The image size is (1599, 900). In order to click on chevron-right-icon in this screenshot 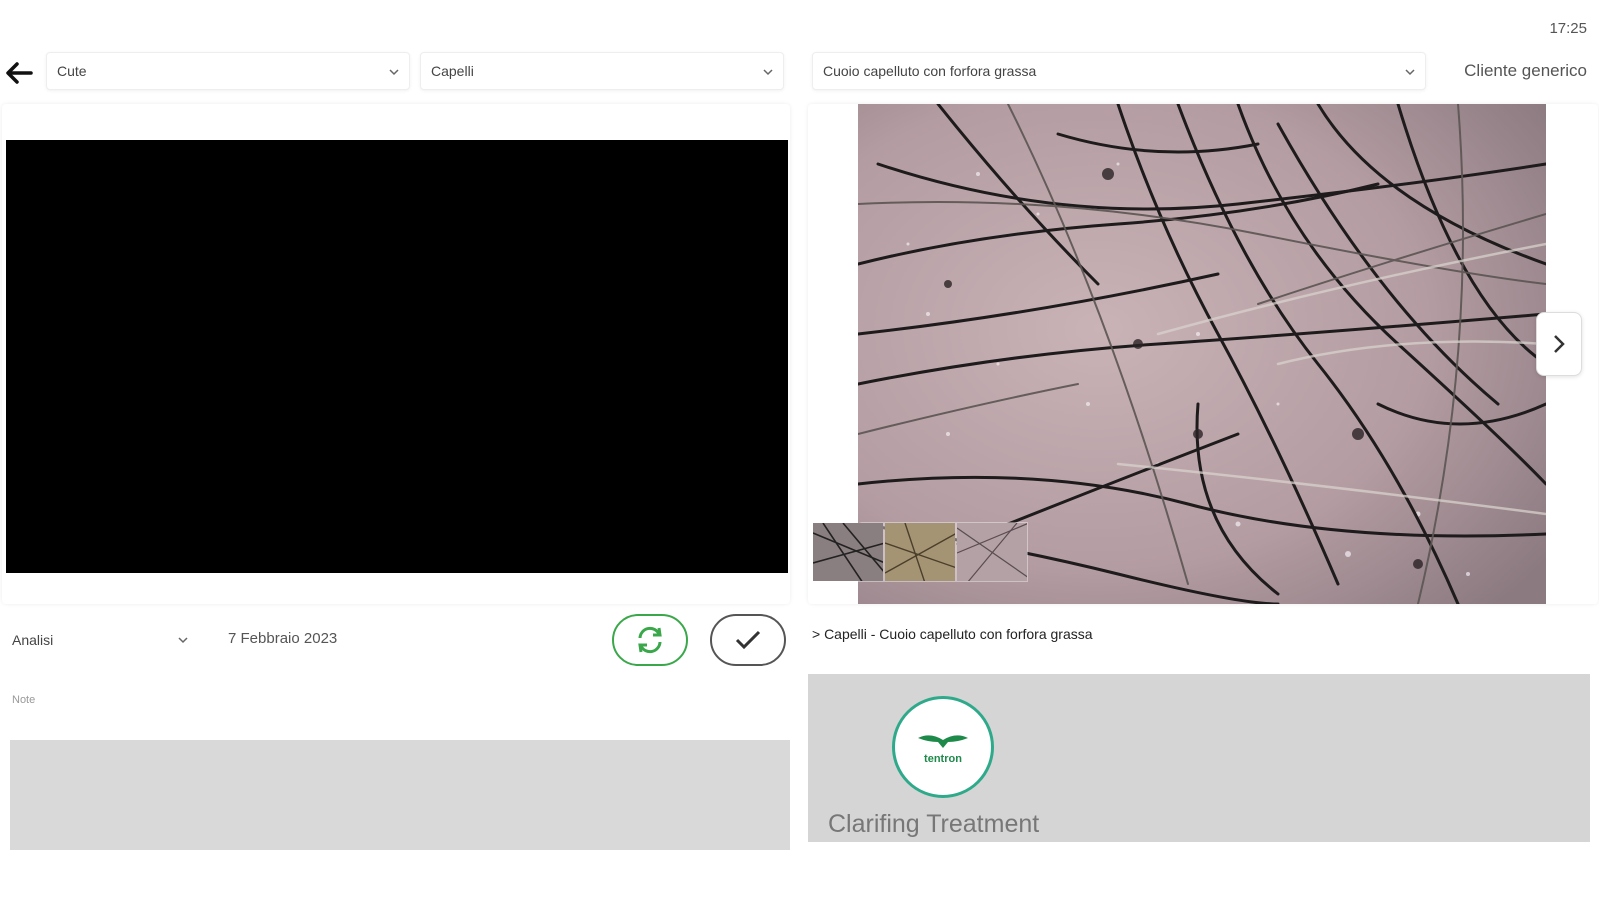, I will do `click(1559, 344)`.